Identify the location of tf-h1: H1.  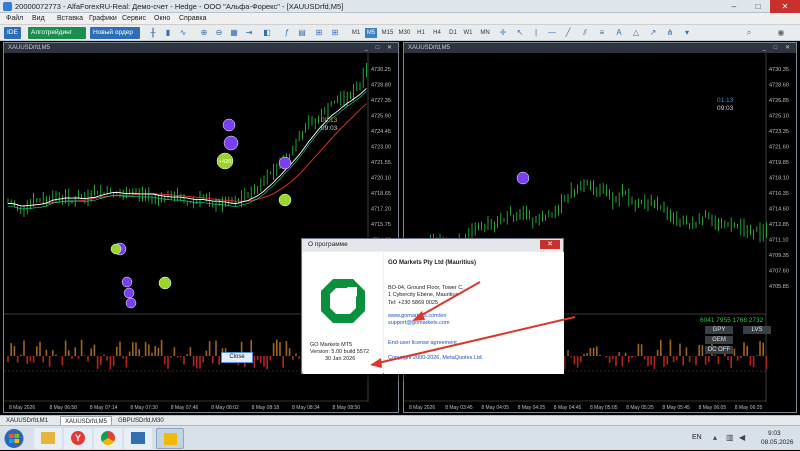
(421, 33).